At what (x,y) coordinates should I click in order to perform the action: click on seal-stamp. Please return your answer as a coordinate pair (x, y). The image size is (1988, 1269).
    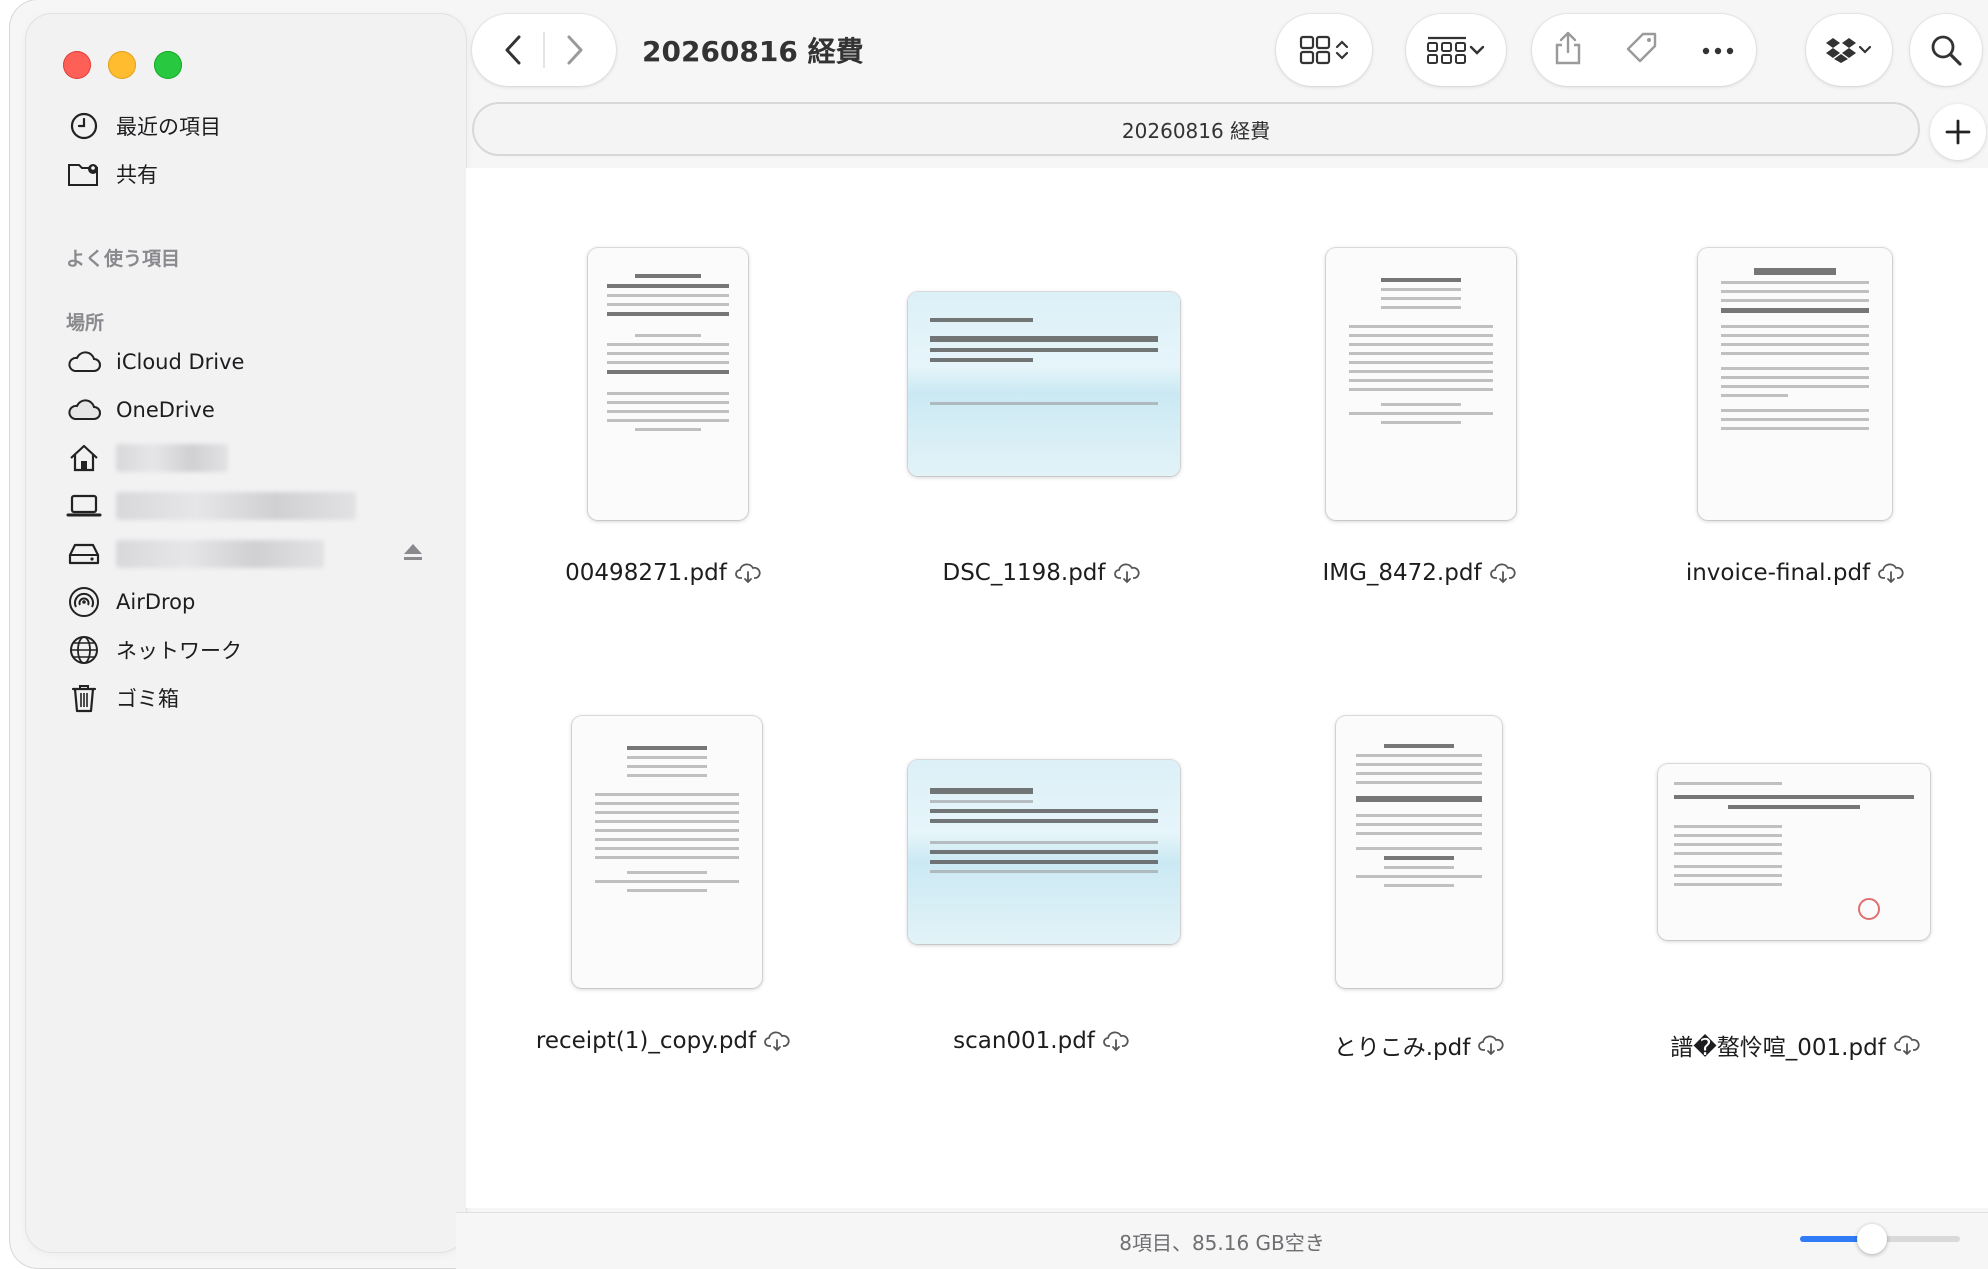
    Looking at the image, I should click on (1869, 909).